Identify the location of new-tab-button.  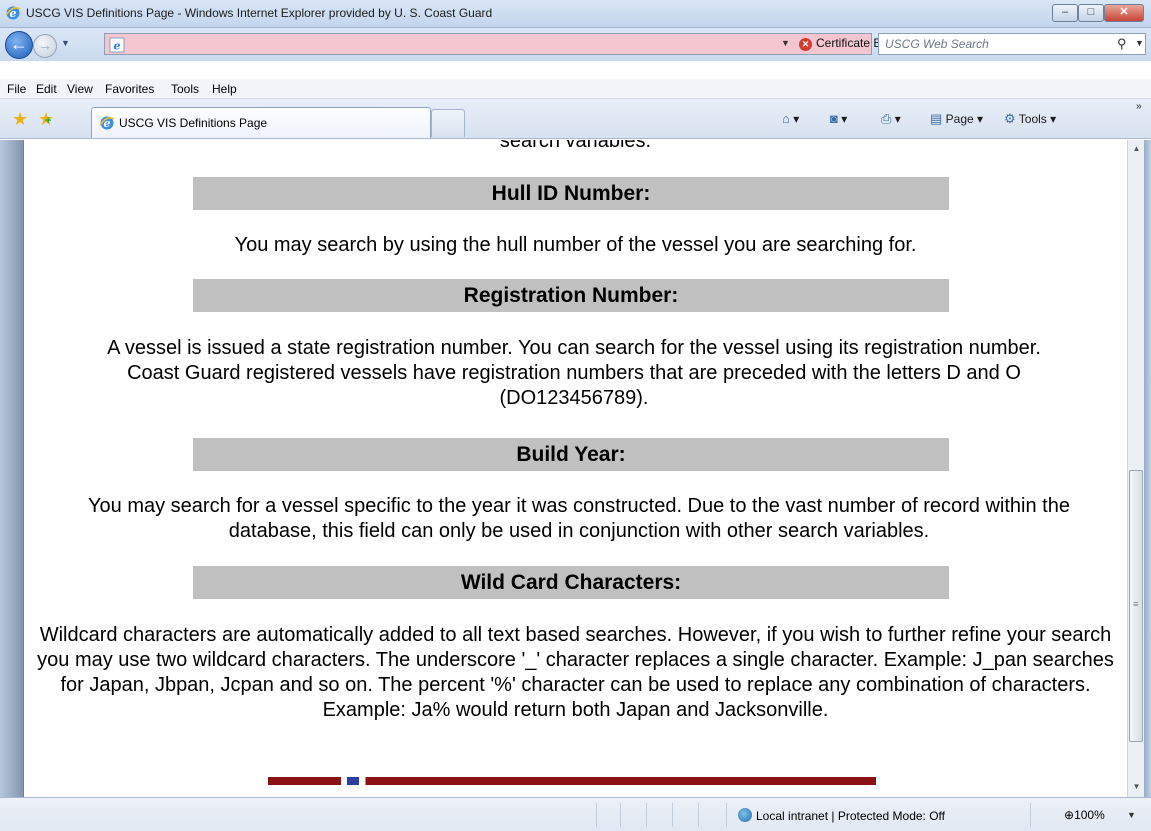
(448, 123).